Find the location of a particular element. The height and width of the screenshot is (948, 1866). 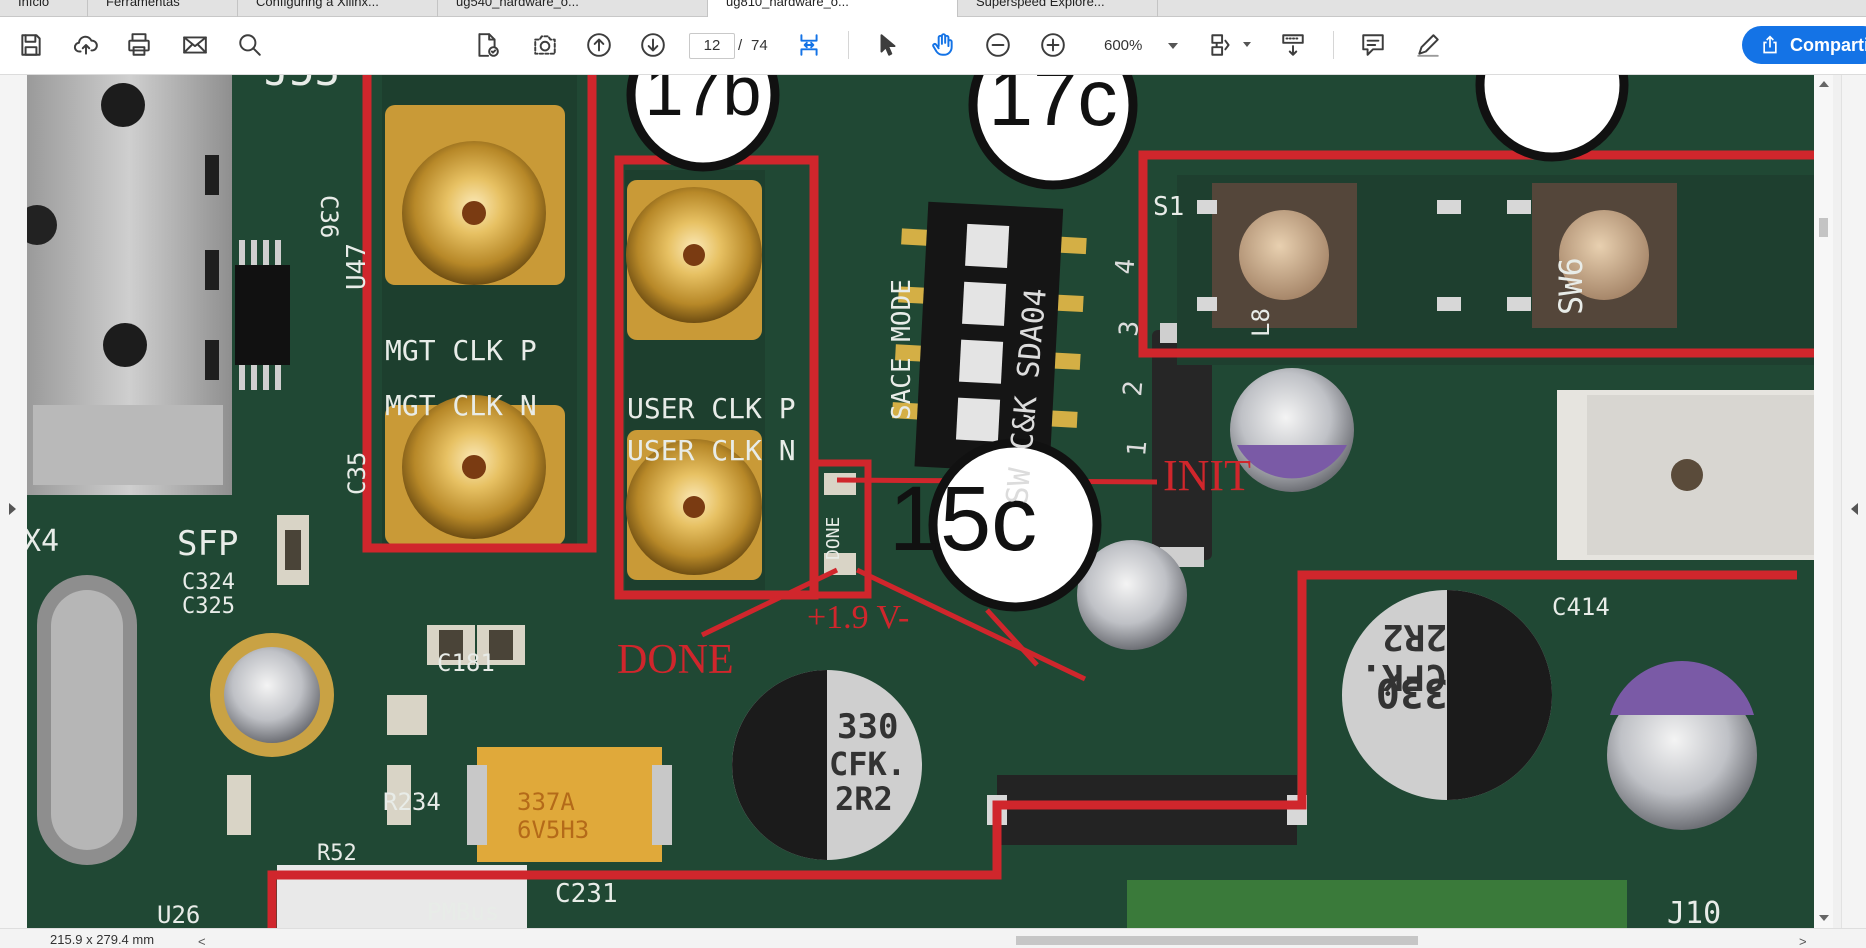

silk-j10: J10 is located at coordinates (1694, 912).